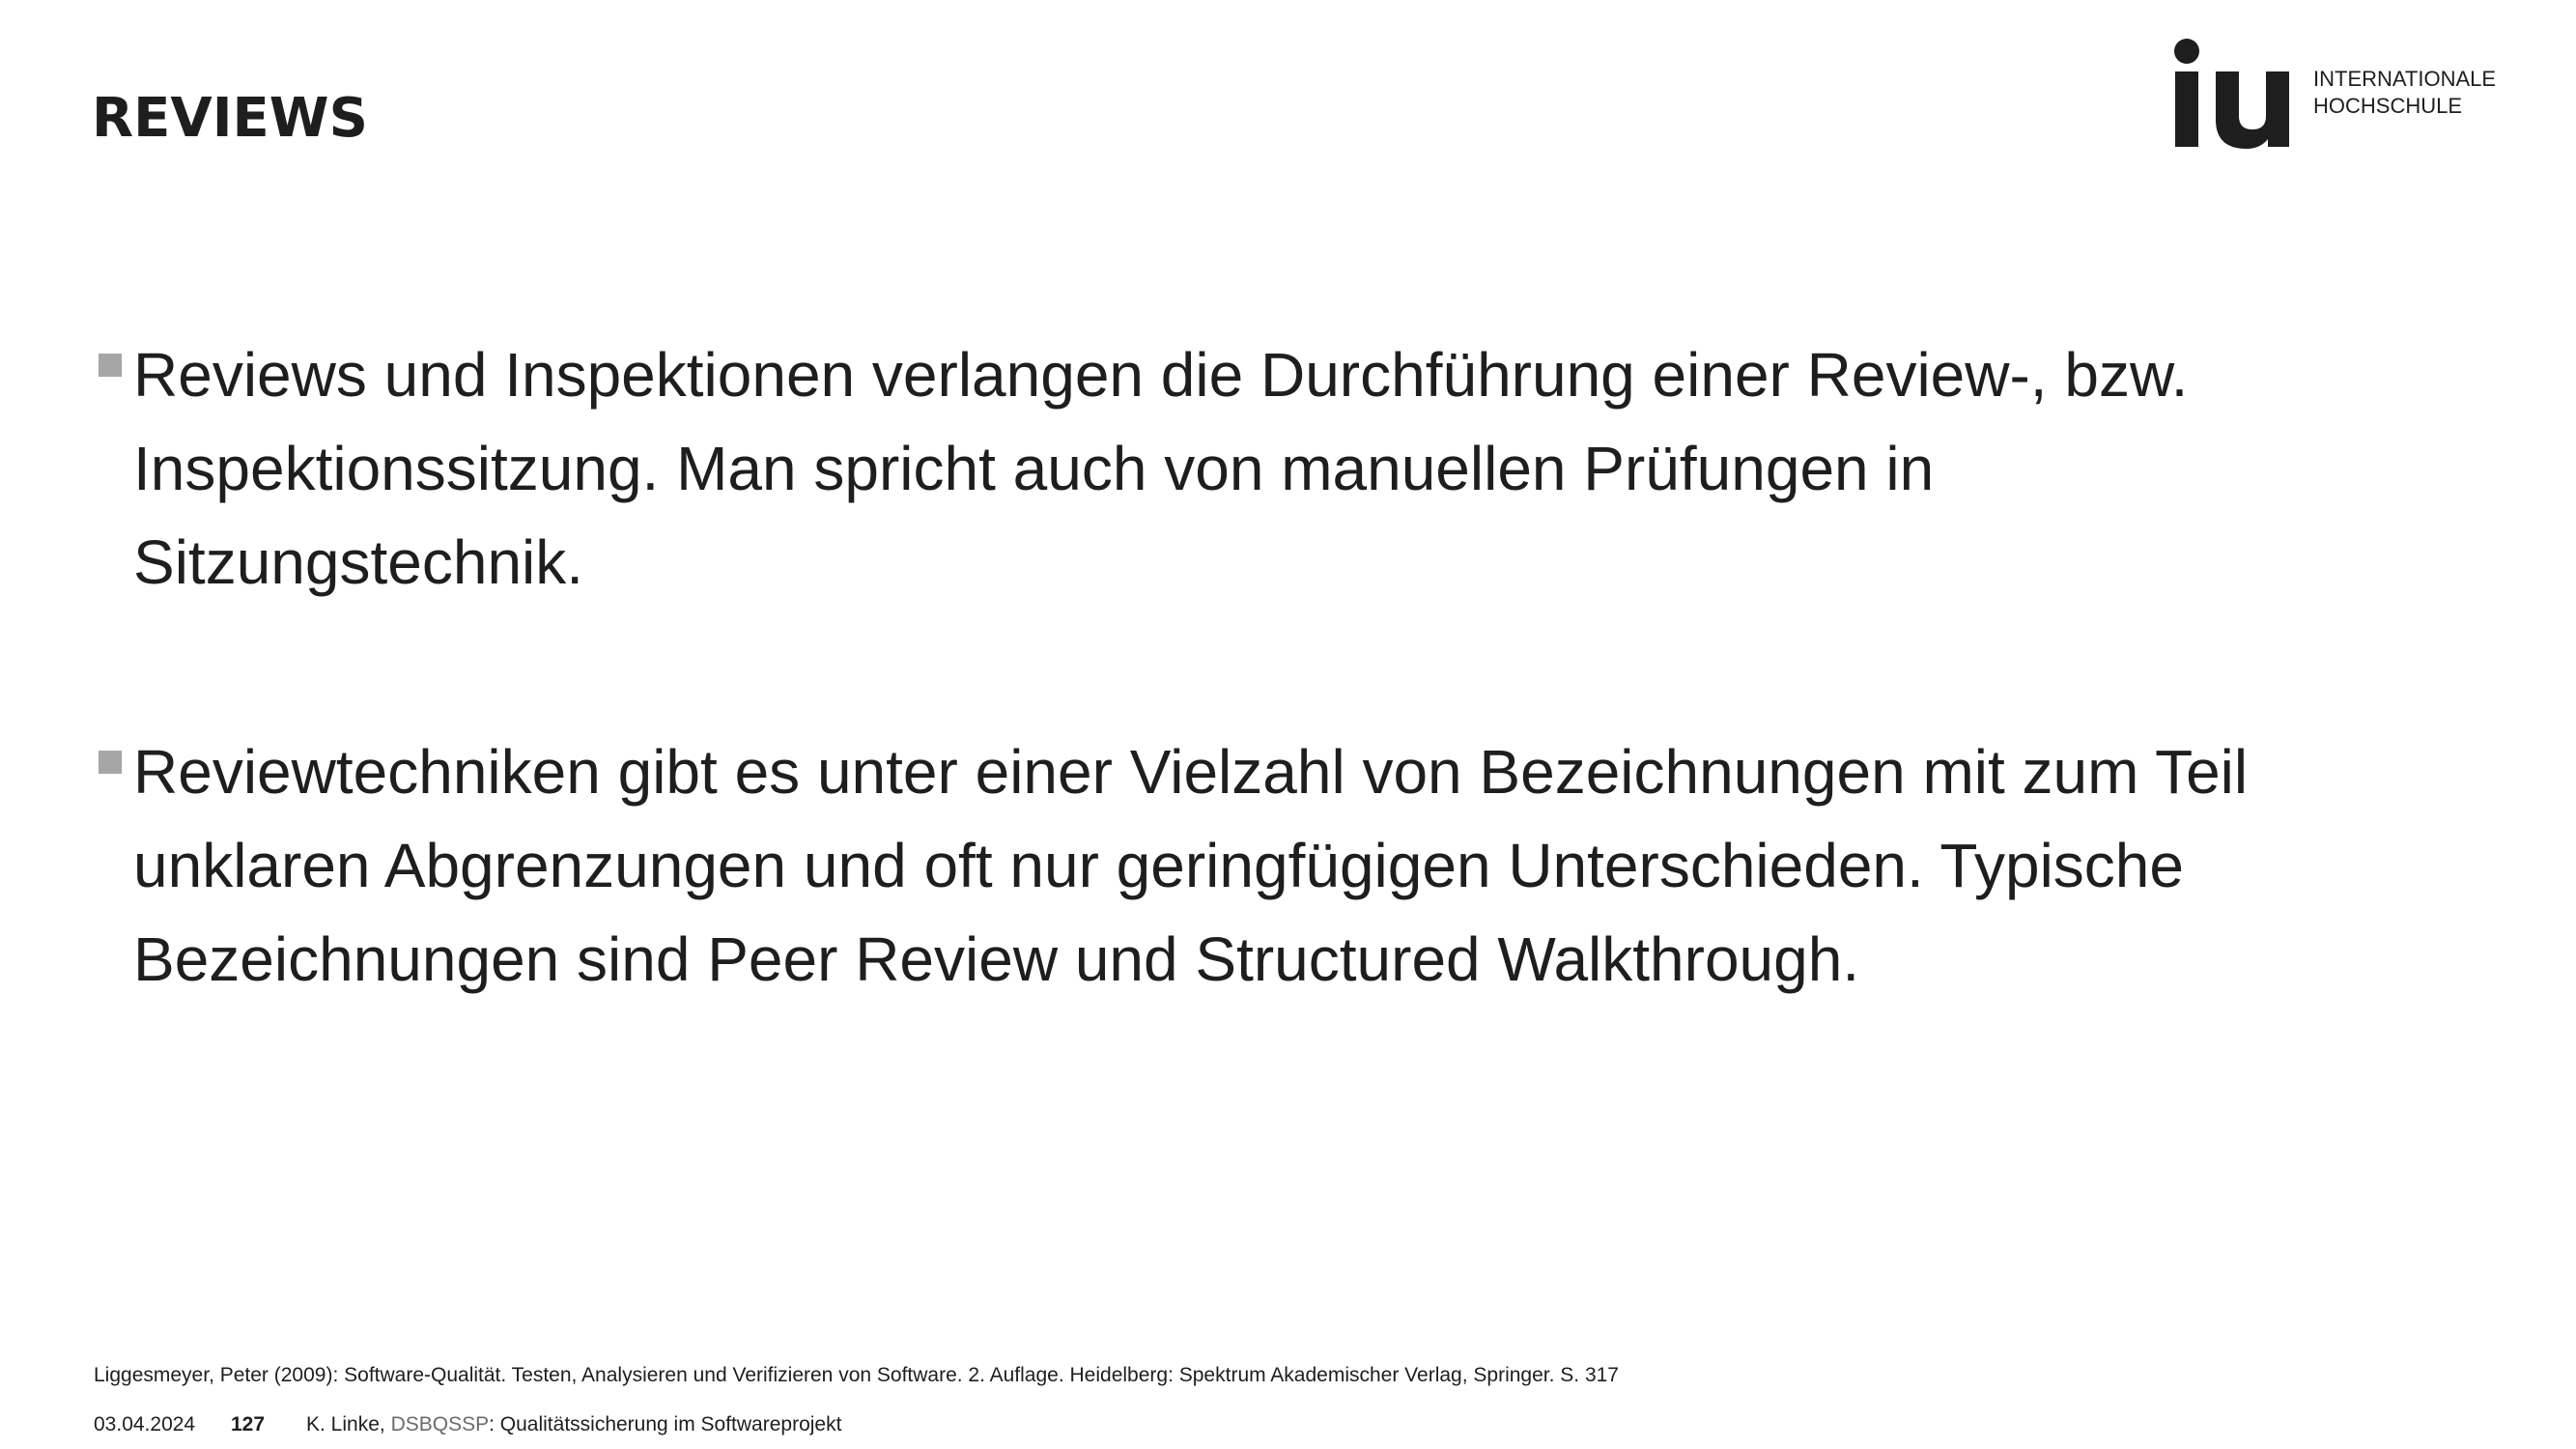  Describe the element at coordinates (665, 1424) in the screenshot. I see `footer-course-title: : Qualitätssicherung im Softwareprojekt` at that location.